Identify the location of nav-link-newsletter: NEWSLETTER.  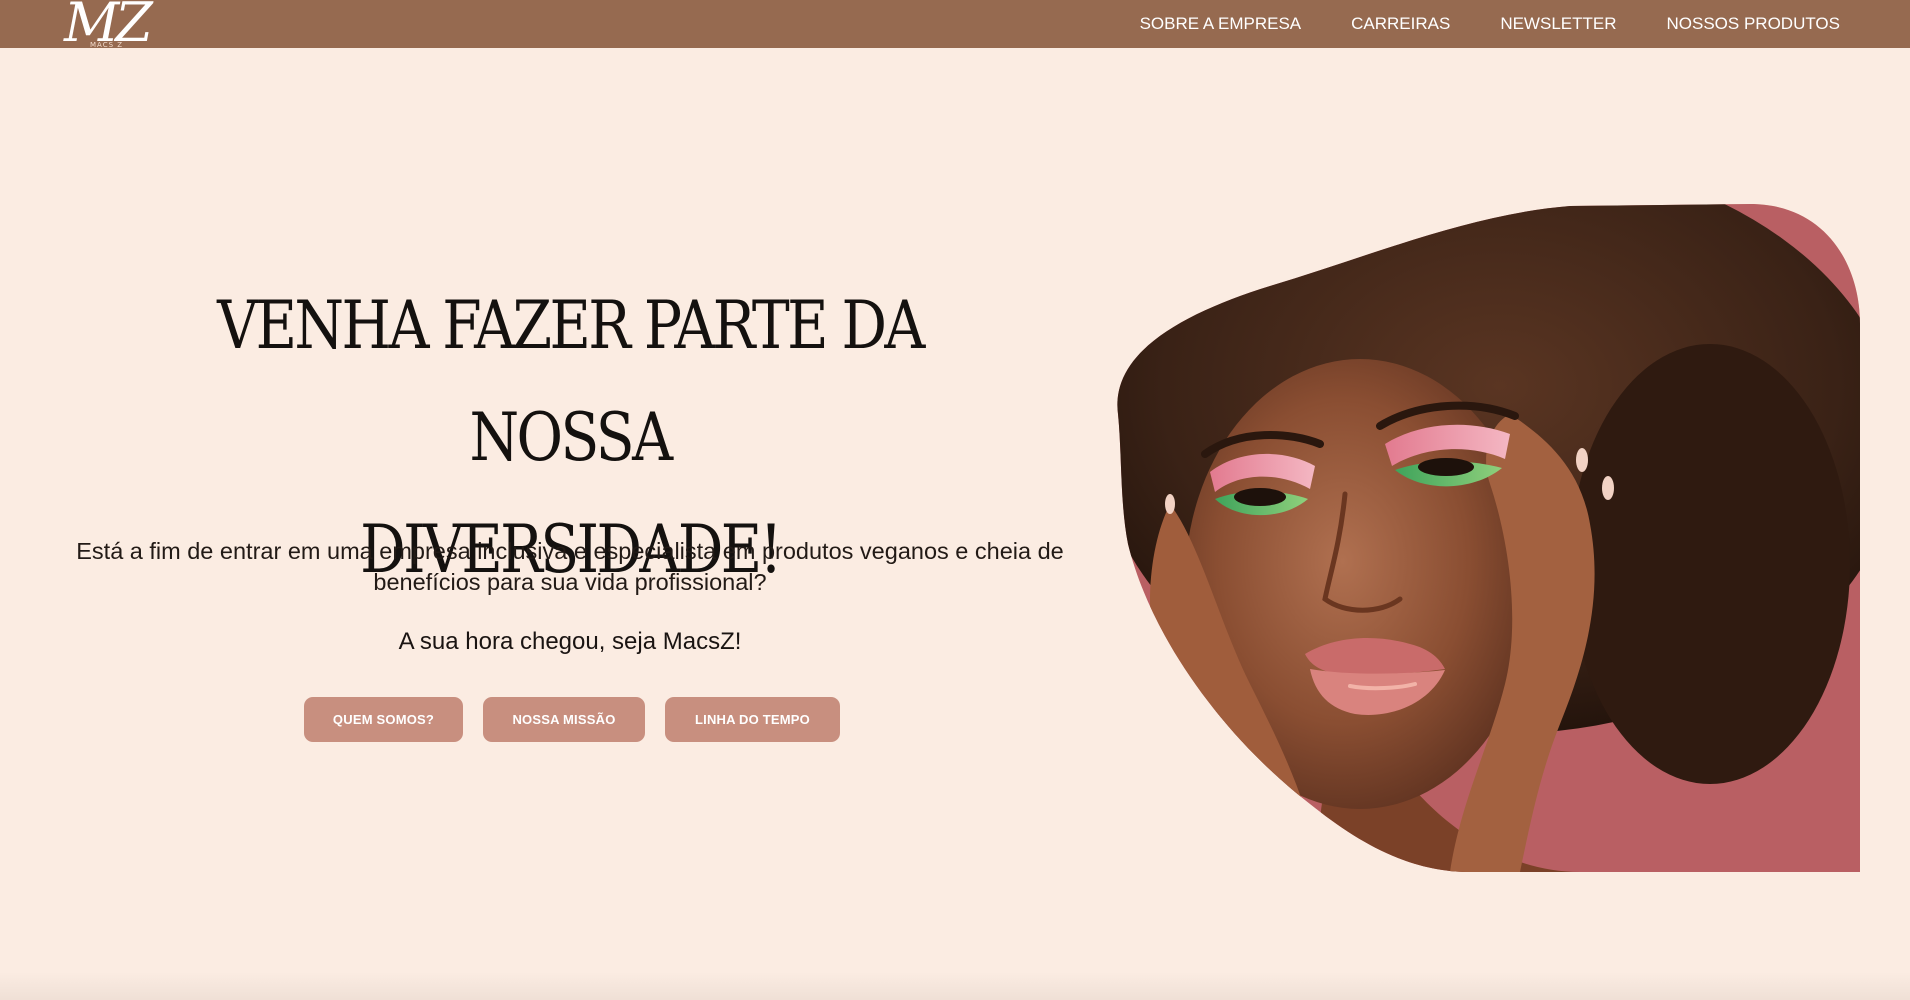
(1558, 24).